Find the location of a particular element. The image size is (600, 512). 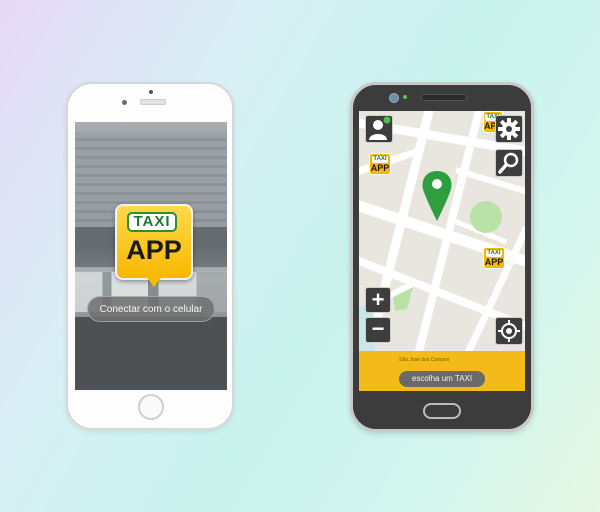

taxi-app-logo: TAXI APP is located at coordinates (154, 245).